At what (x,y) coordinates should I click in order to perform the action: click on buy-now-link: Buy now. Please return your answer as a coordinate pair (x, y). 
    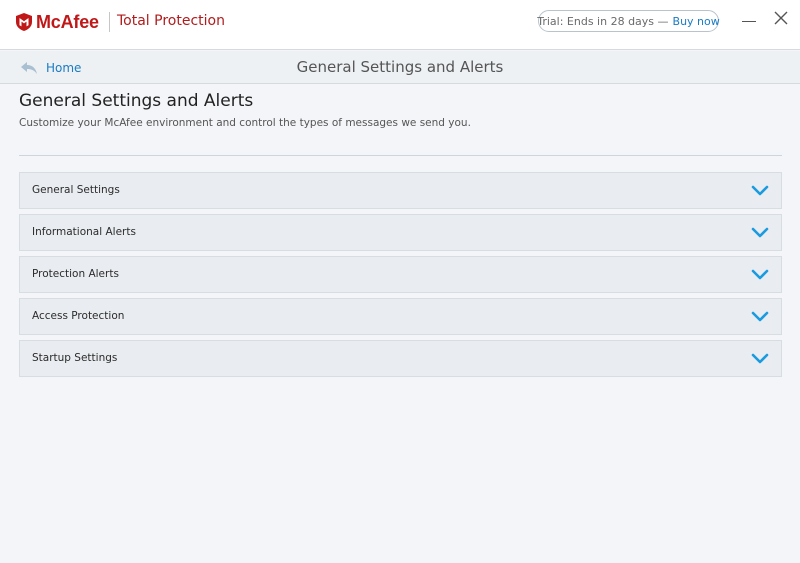
    Looking at the image, I should click on (696, 21).